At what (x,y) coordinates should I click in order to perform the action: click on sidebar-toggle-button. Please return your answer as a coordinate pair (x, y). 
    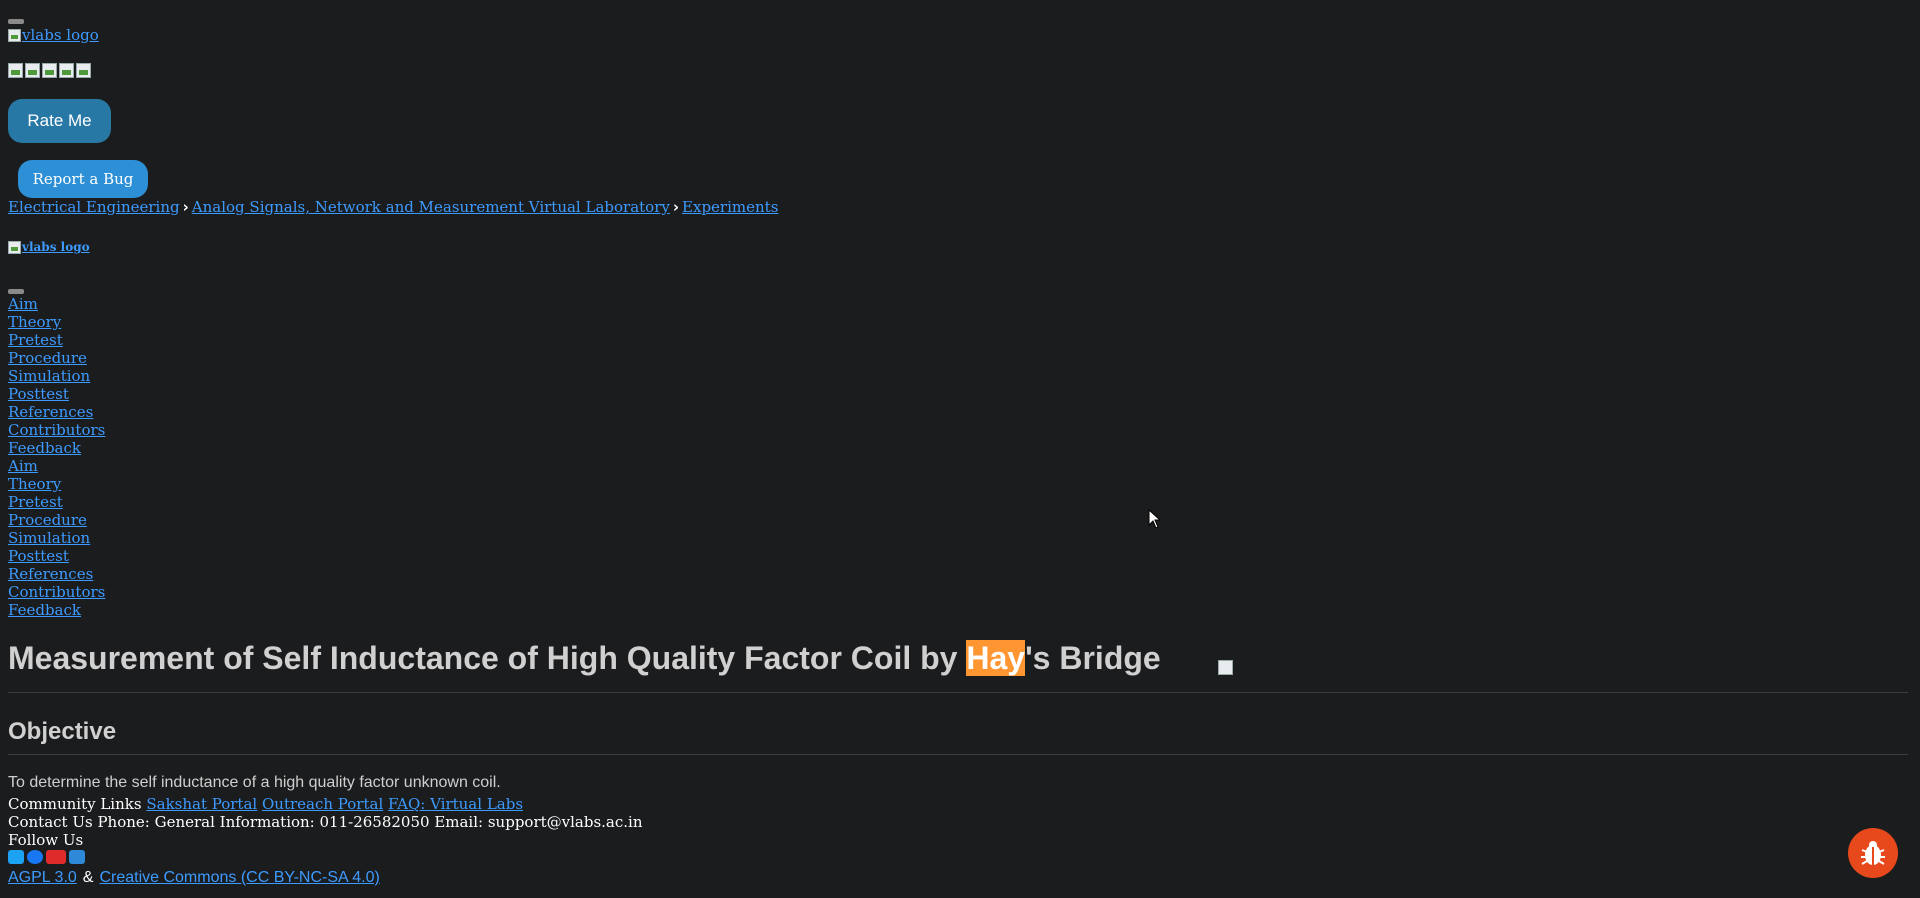
    Looking at the image, I should click on (16, 291).